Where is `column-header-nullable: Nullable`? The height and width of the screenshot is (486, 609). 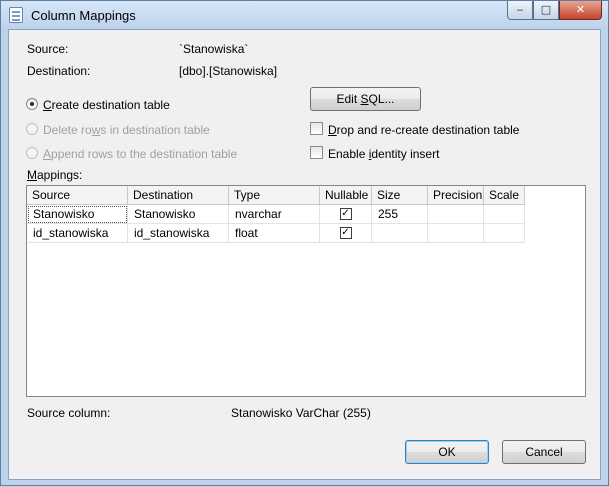 column-header-nullable: Nullable is located at coordinates (346, 195).